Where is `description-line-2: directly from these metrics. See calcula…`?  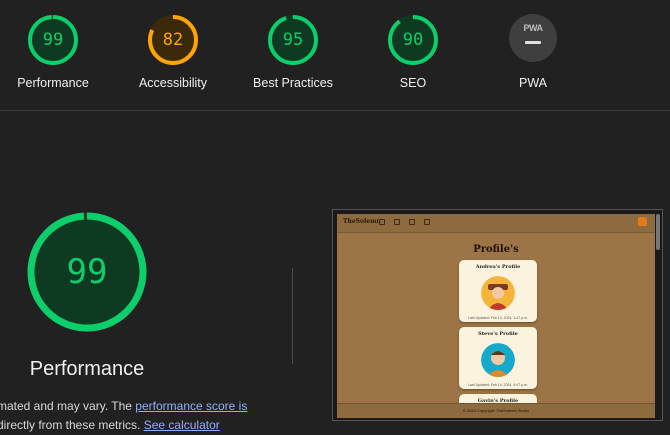 description-line-2: directly from these metrics. See calcula… is located at coordinates (148, 425).